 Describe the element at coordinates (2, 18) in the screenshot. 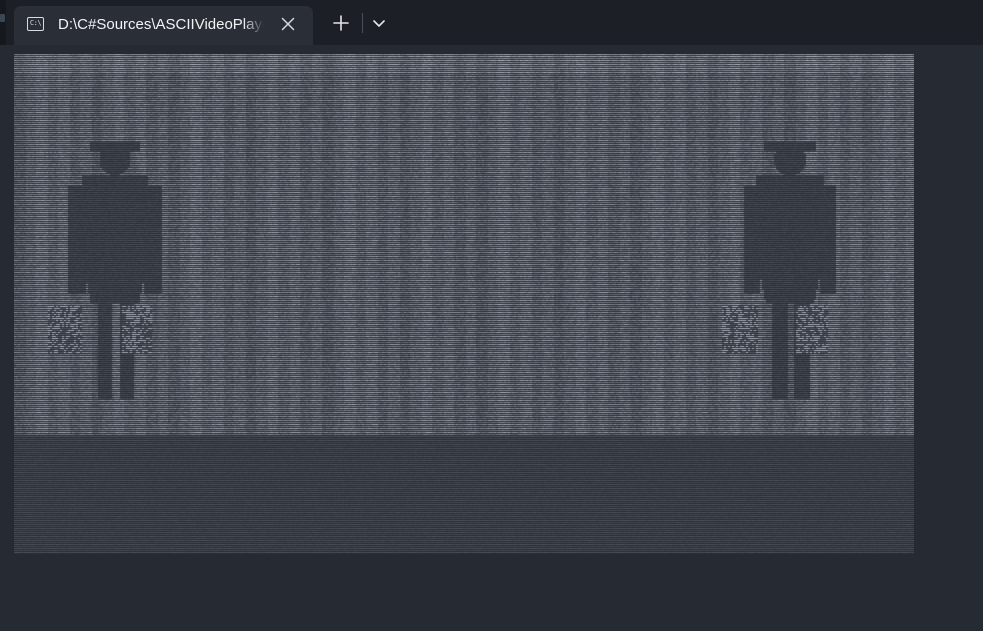

I see `edge-marker` at that location.